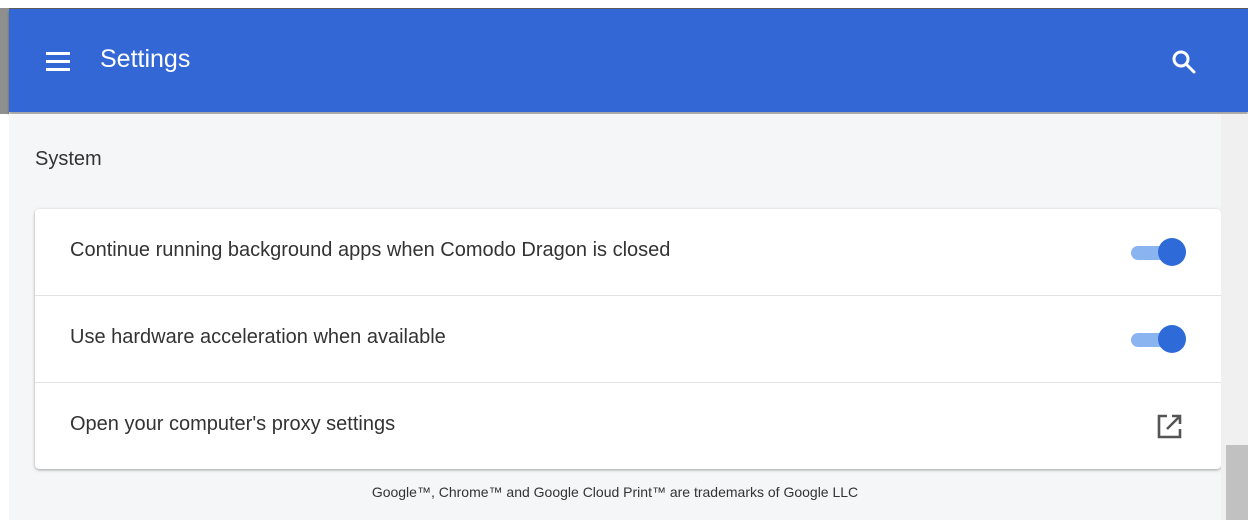 This screenshot has width=1248, height=520. Describe the element at coordinates (1237, 482) in the screenshot. I see `scrollbar-thumb` at that location.